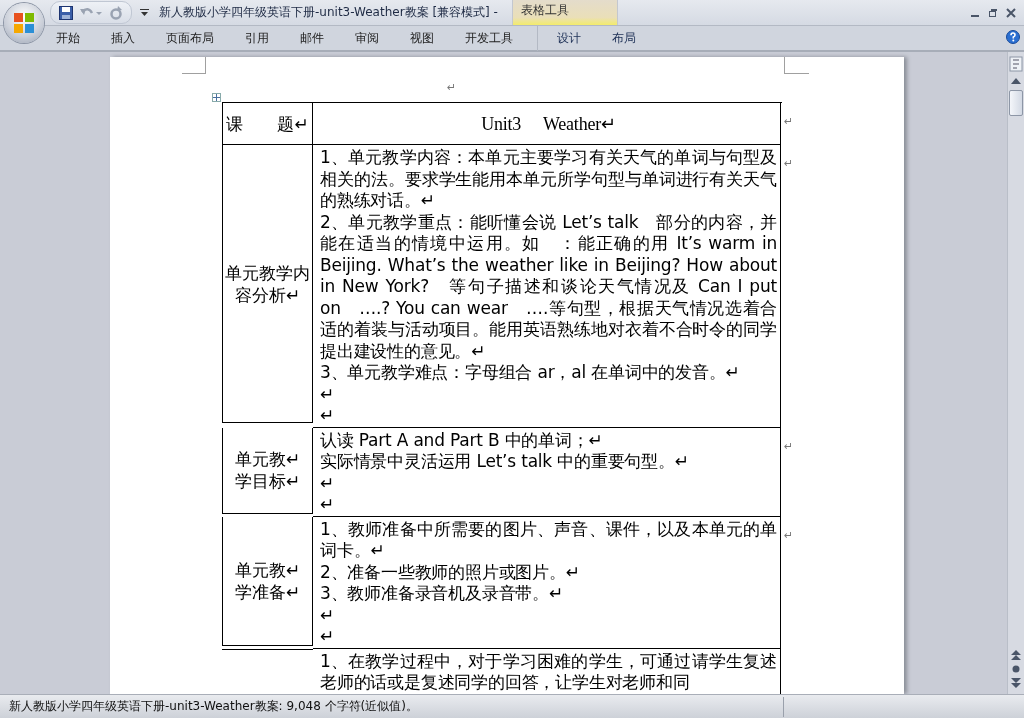  What do you see at coordinates (624, 38) in the screenshot?
I see `ribbon-tab: 布局` at bounding box center [624, 38].